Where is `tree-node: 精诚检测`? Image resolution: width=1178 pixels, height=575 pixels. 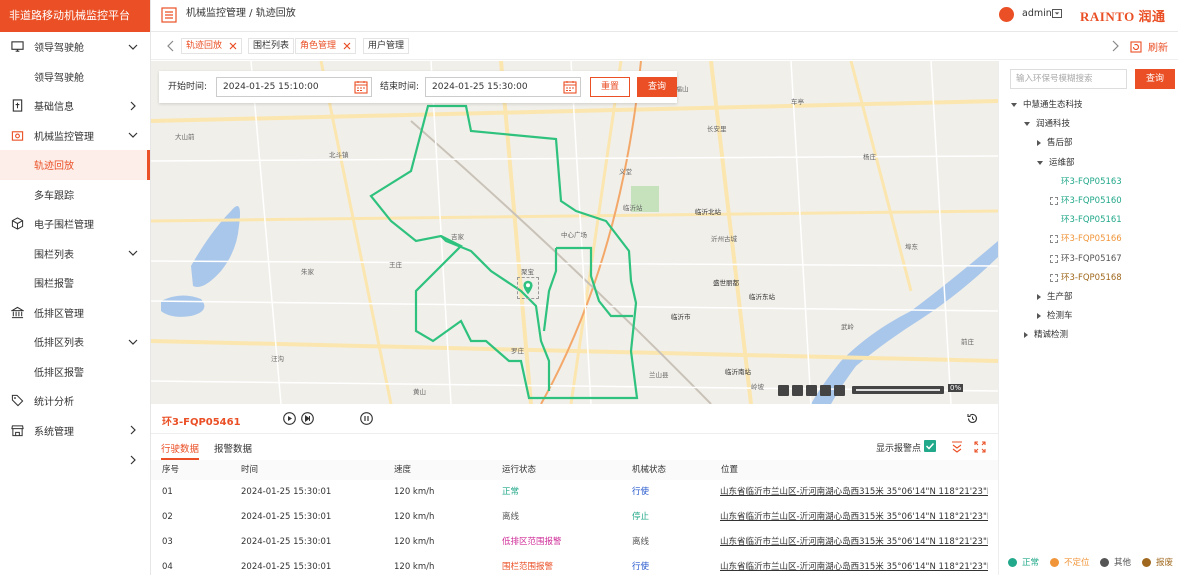 tree-node: 精诚检测 is located at coordinates (1046, 335).